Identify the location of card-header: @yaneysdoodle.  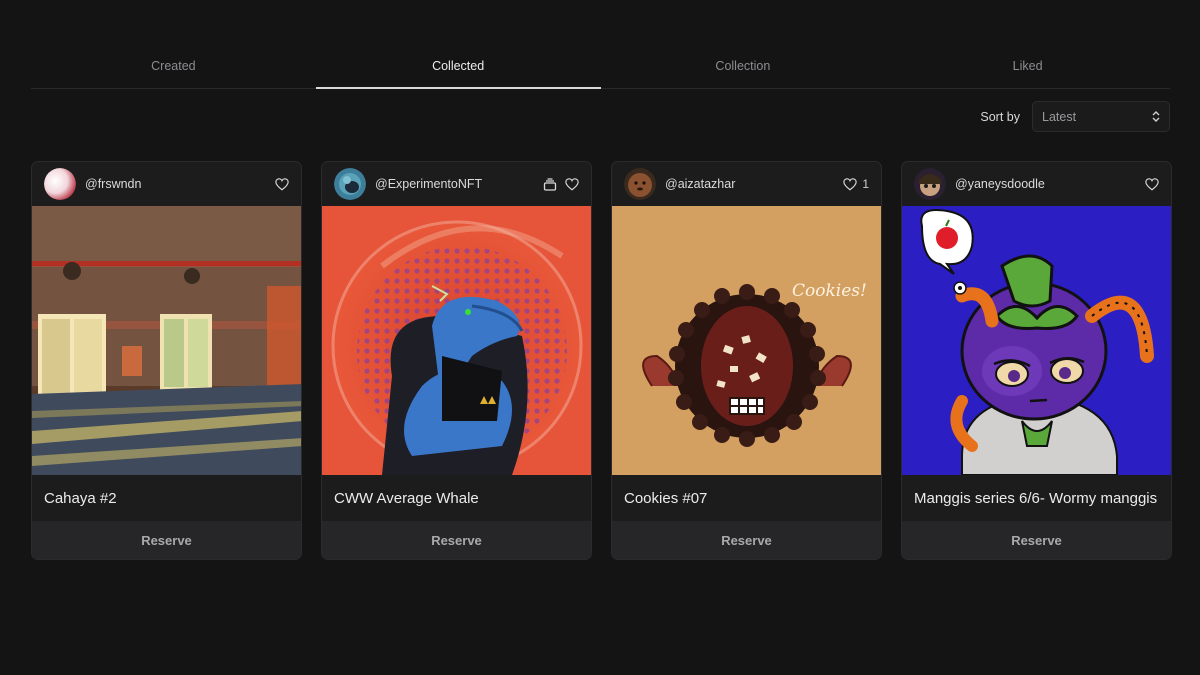
(1036, 184).